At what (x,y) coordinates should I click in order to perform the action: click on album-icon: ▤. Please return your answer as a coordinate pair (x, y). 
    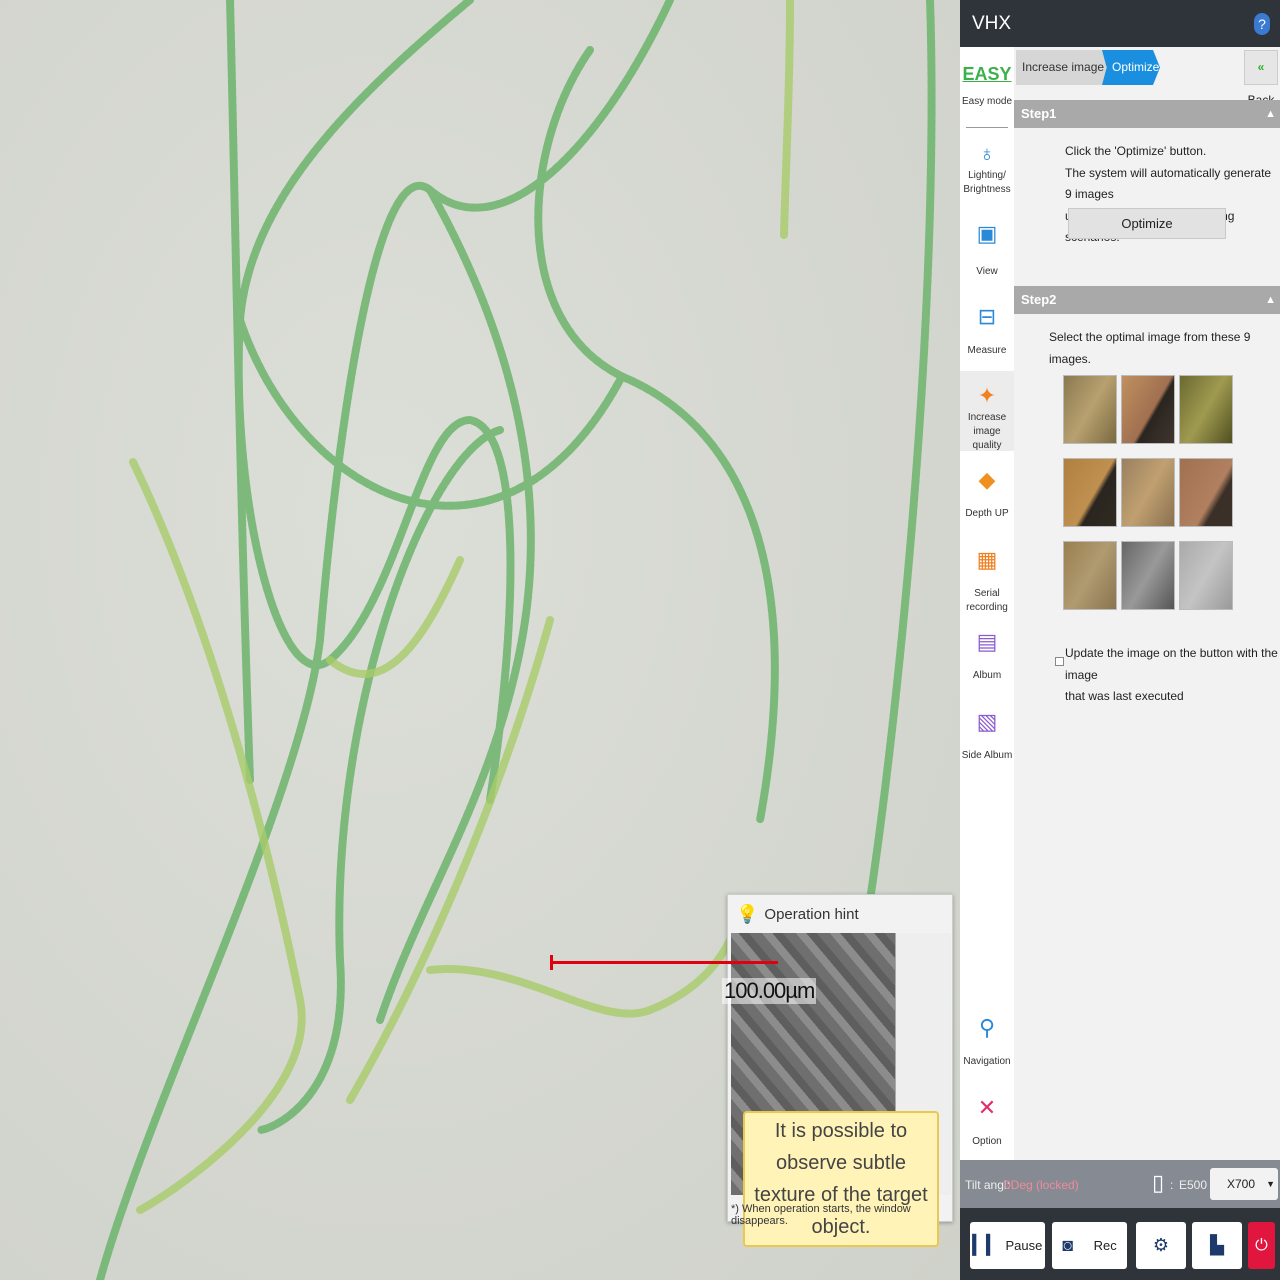
    Looking at the image, I should click on (987, 641).